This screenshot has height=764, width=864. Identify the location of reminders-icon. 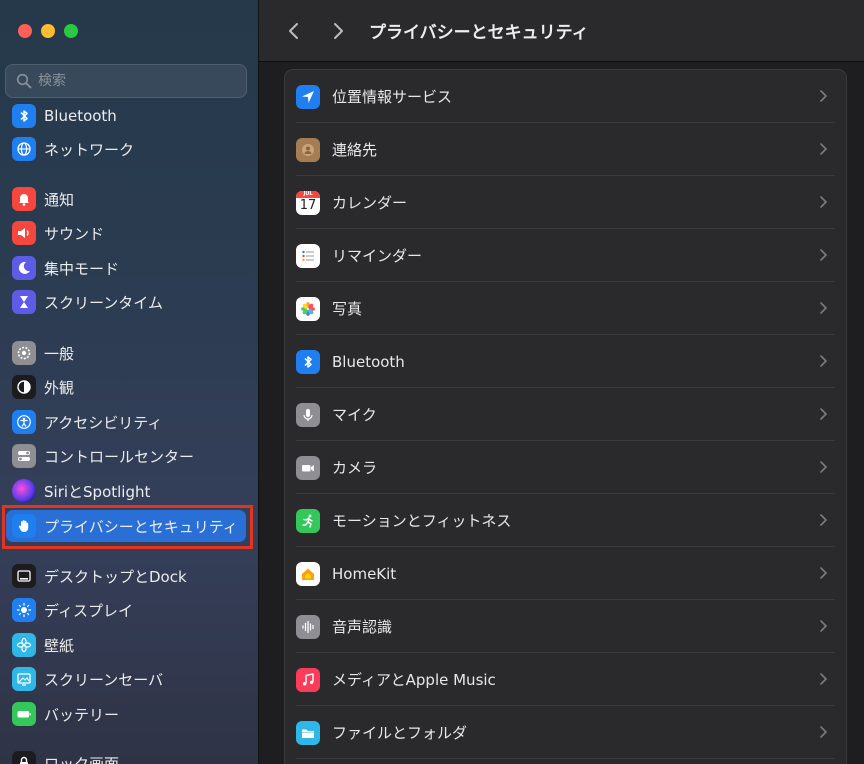
(308, 255).